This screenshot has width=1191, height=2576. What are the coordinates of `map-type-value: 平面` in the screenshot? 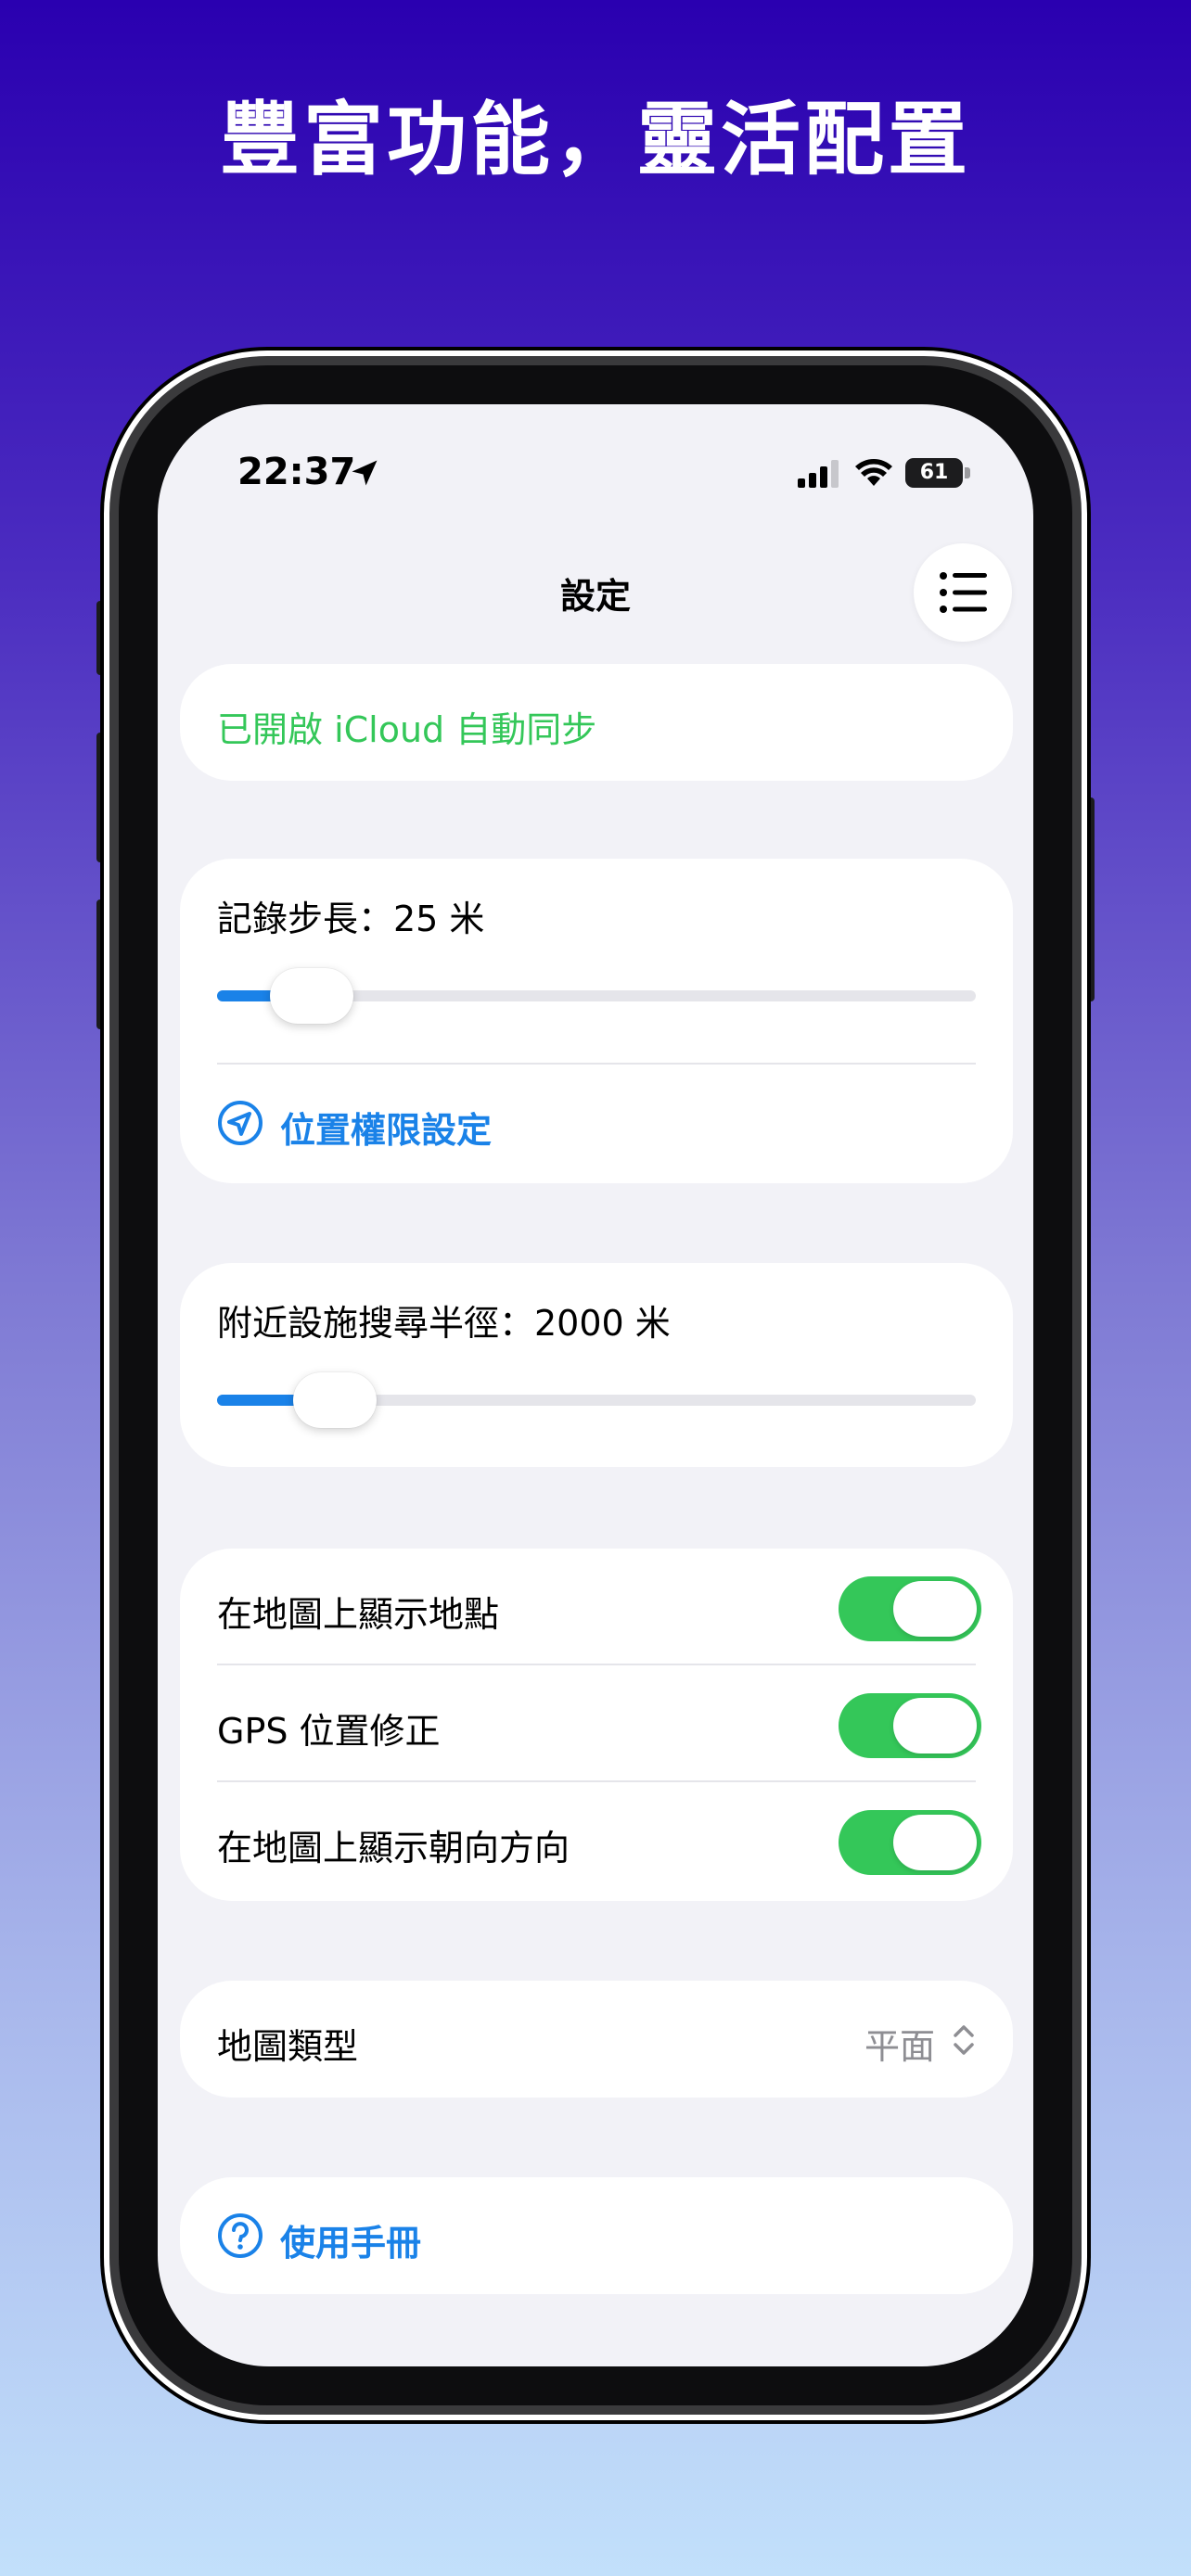 It's located at (899, 2044).